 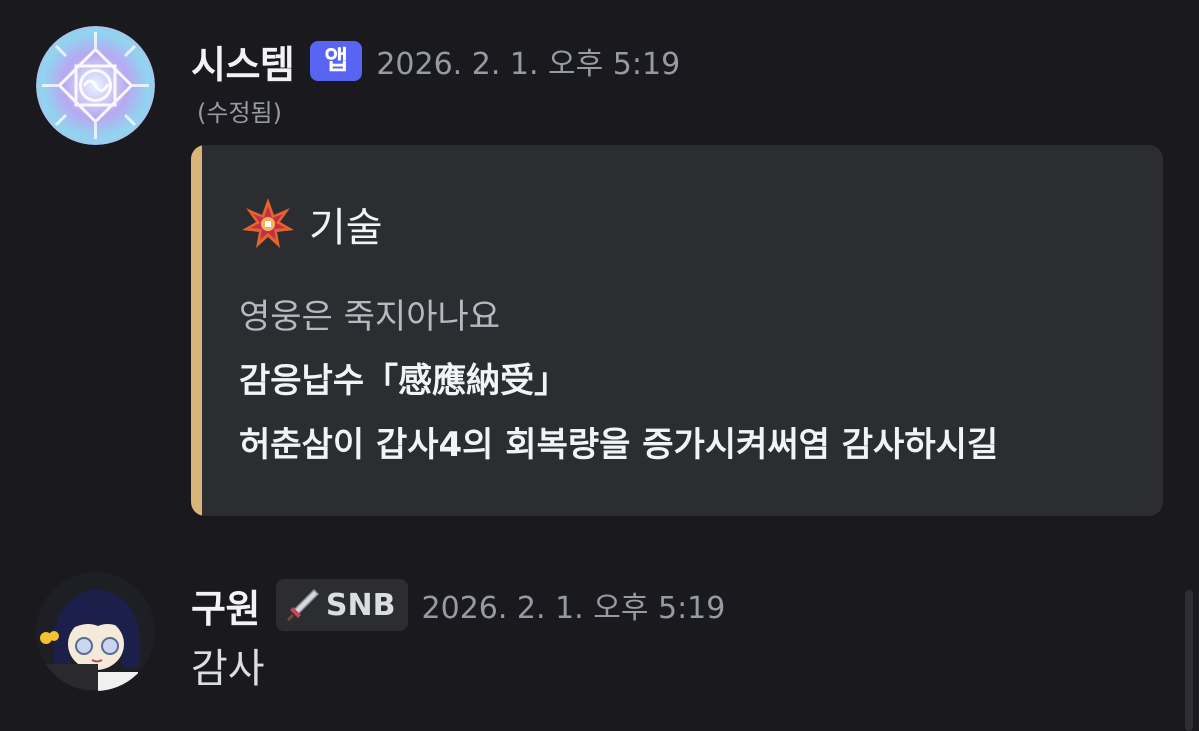 I want to click on embed-accent-bar, so click(x=196, y=330).